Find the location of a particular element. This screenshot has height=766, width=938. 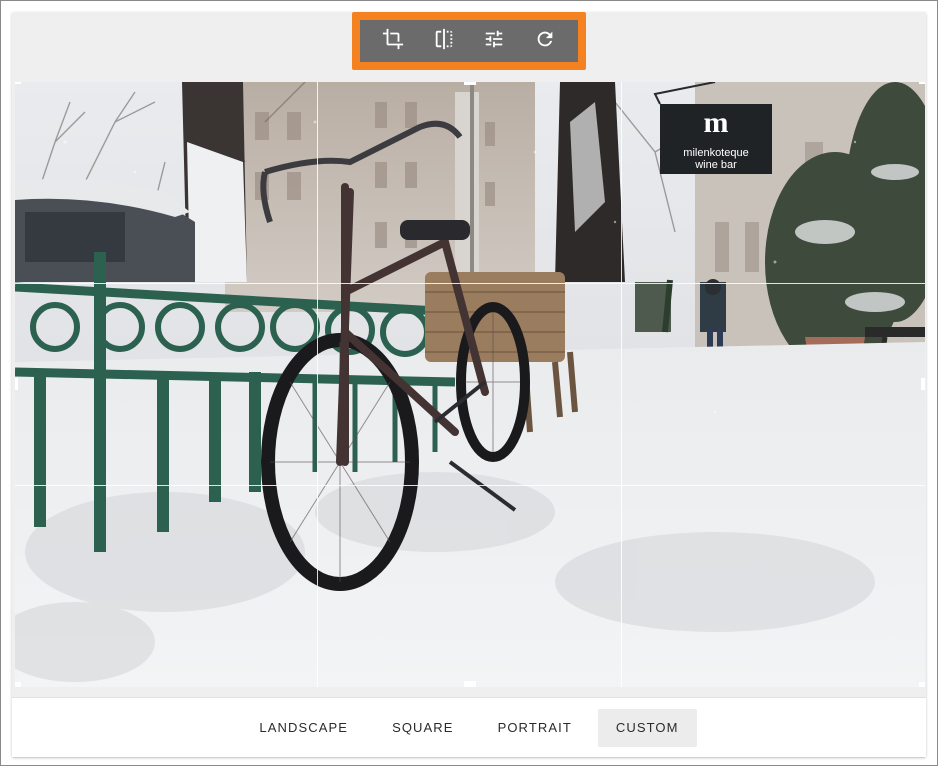

crop-button is located at coordinates (393, 41).